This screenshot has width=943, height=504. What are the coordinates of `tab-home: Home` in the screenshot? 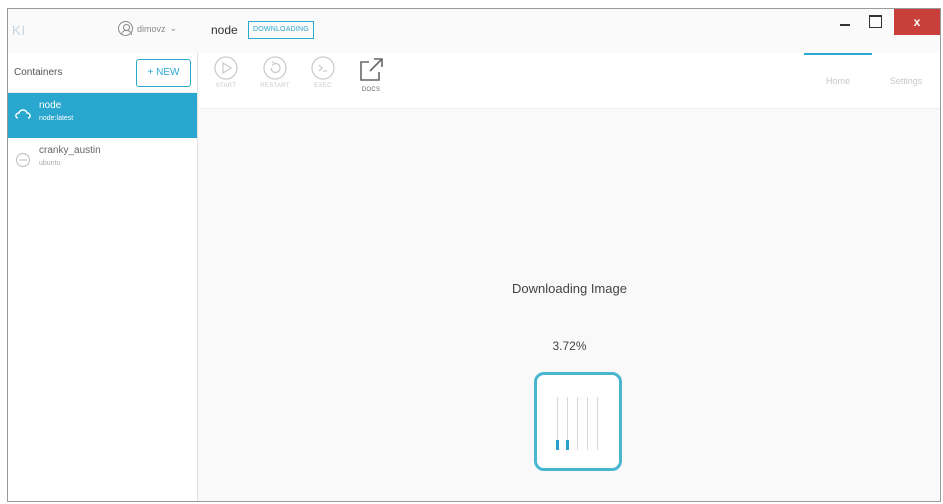 It's located at (838, 81).